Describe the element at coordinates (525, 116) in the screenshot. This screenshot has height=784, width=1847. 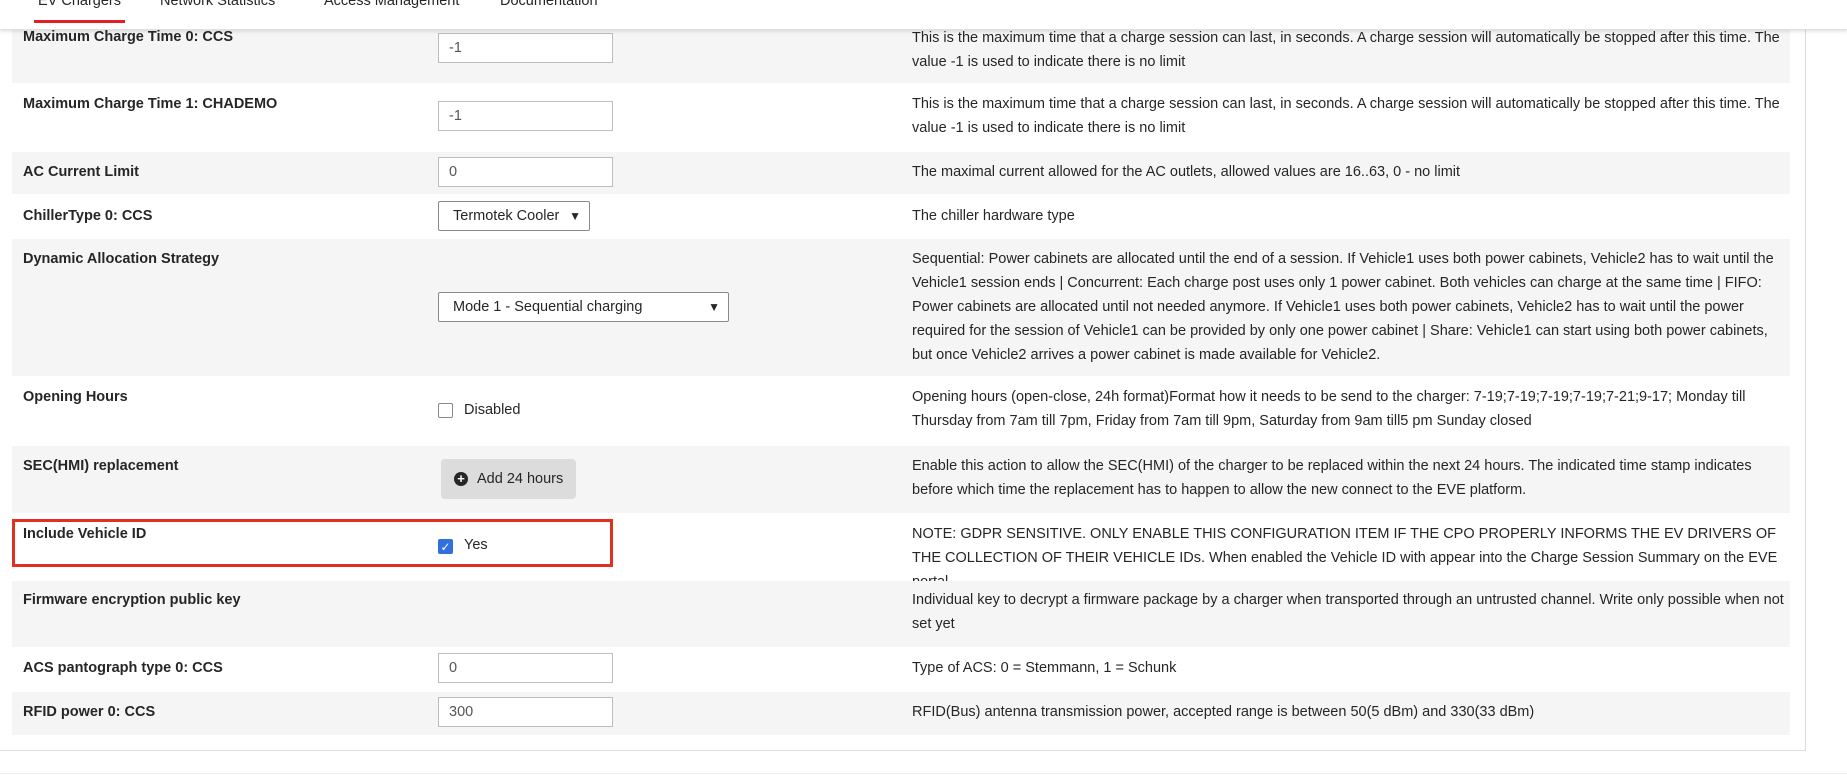
I see `max-charge-time-chademo-input: -1` at that location.